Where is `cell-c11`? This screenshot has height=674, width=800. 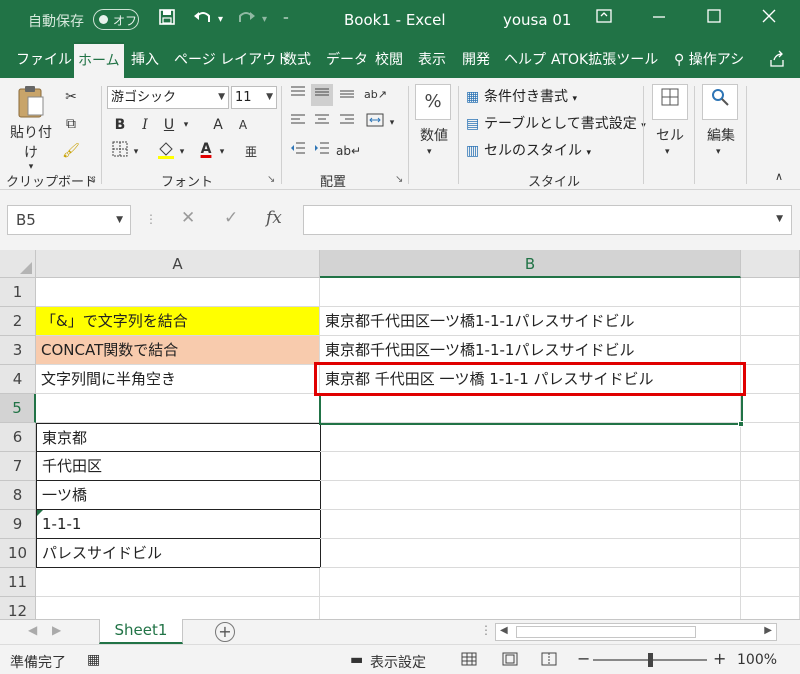
cell-c11 is located at coordinates (770, 582).